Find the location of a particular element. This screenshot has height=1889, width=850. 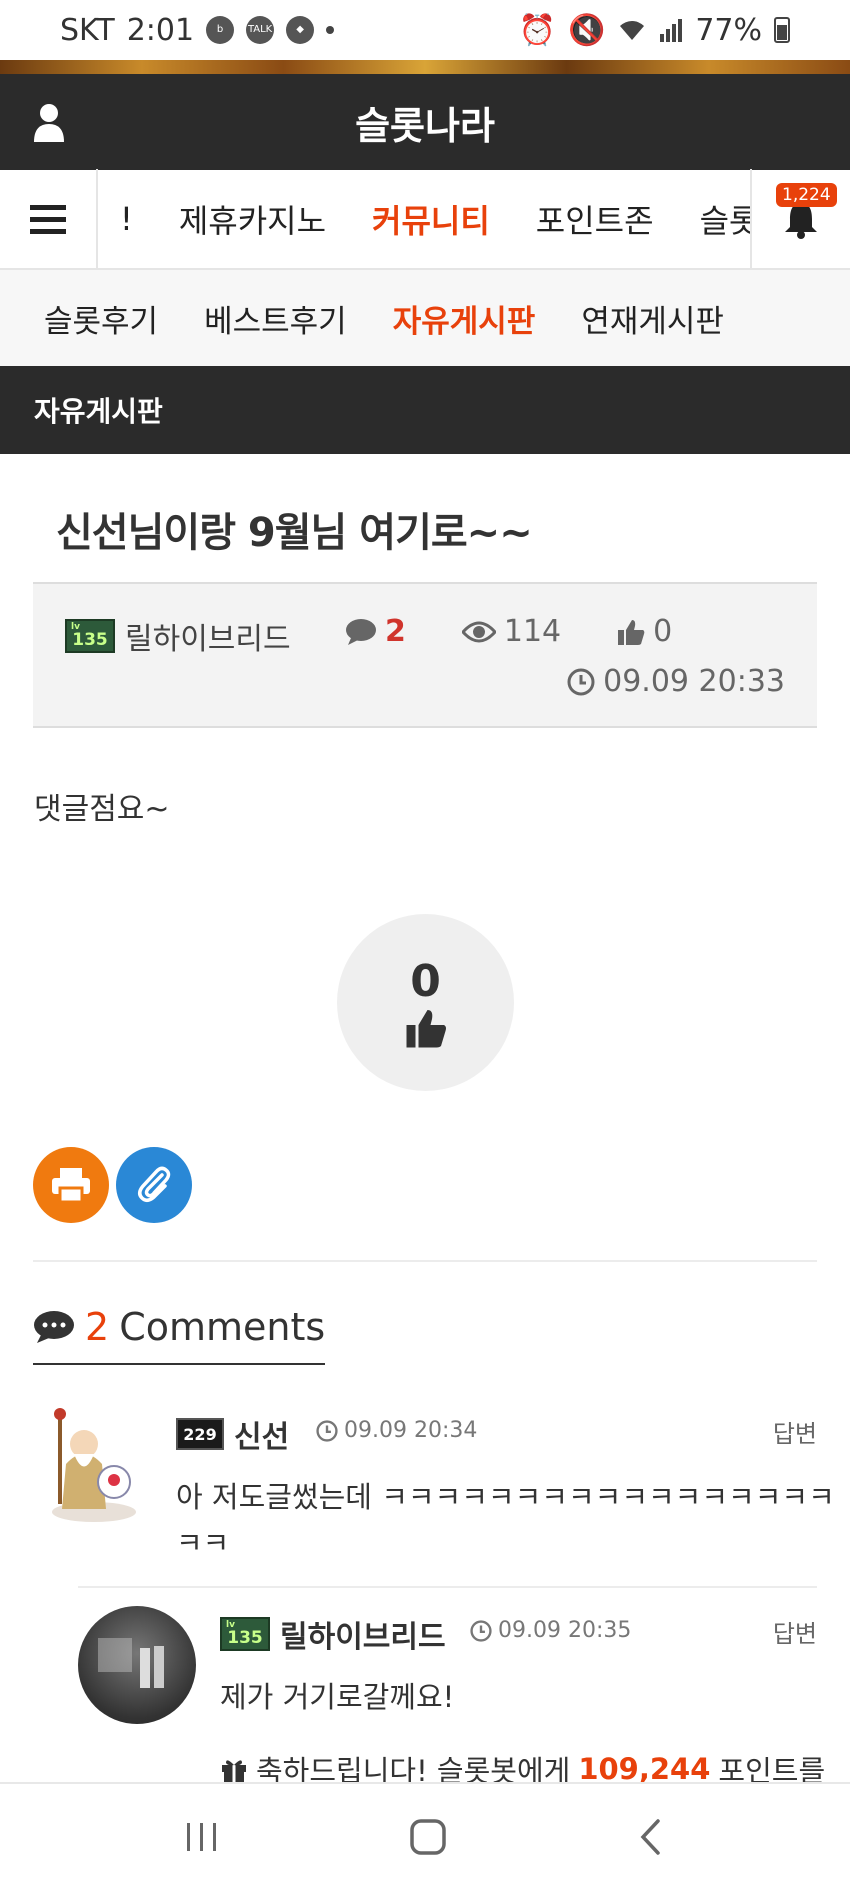

comment-text: 제가 거기로갈께요! is located at coordinates (337, 1697).